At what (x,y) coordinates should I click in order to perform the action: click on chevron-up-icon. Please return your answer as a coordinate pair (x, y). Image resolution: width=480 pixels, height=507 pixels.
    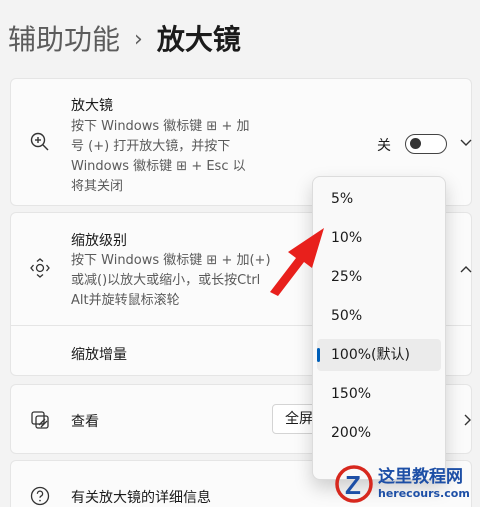
    Looking at the image, I should click on (466, 270).